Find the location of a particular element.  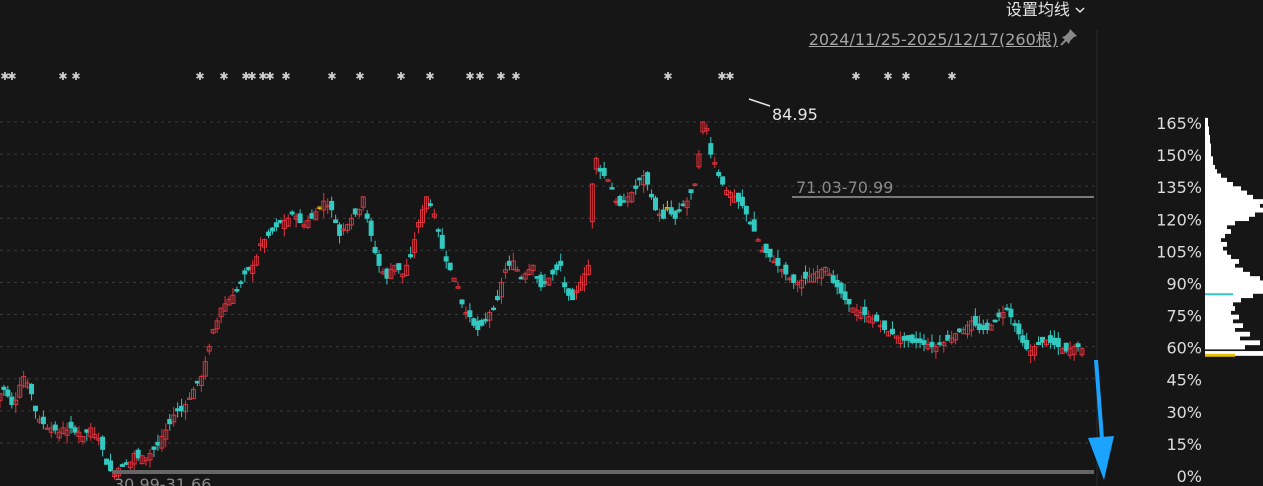

down-arrow-icon is located at coordinates (1101, 419).